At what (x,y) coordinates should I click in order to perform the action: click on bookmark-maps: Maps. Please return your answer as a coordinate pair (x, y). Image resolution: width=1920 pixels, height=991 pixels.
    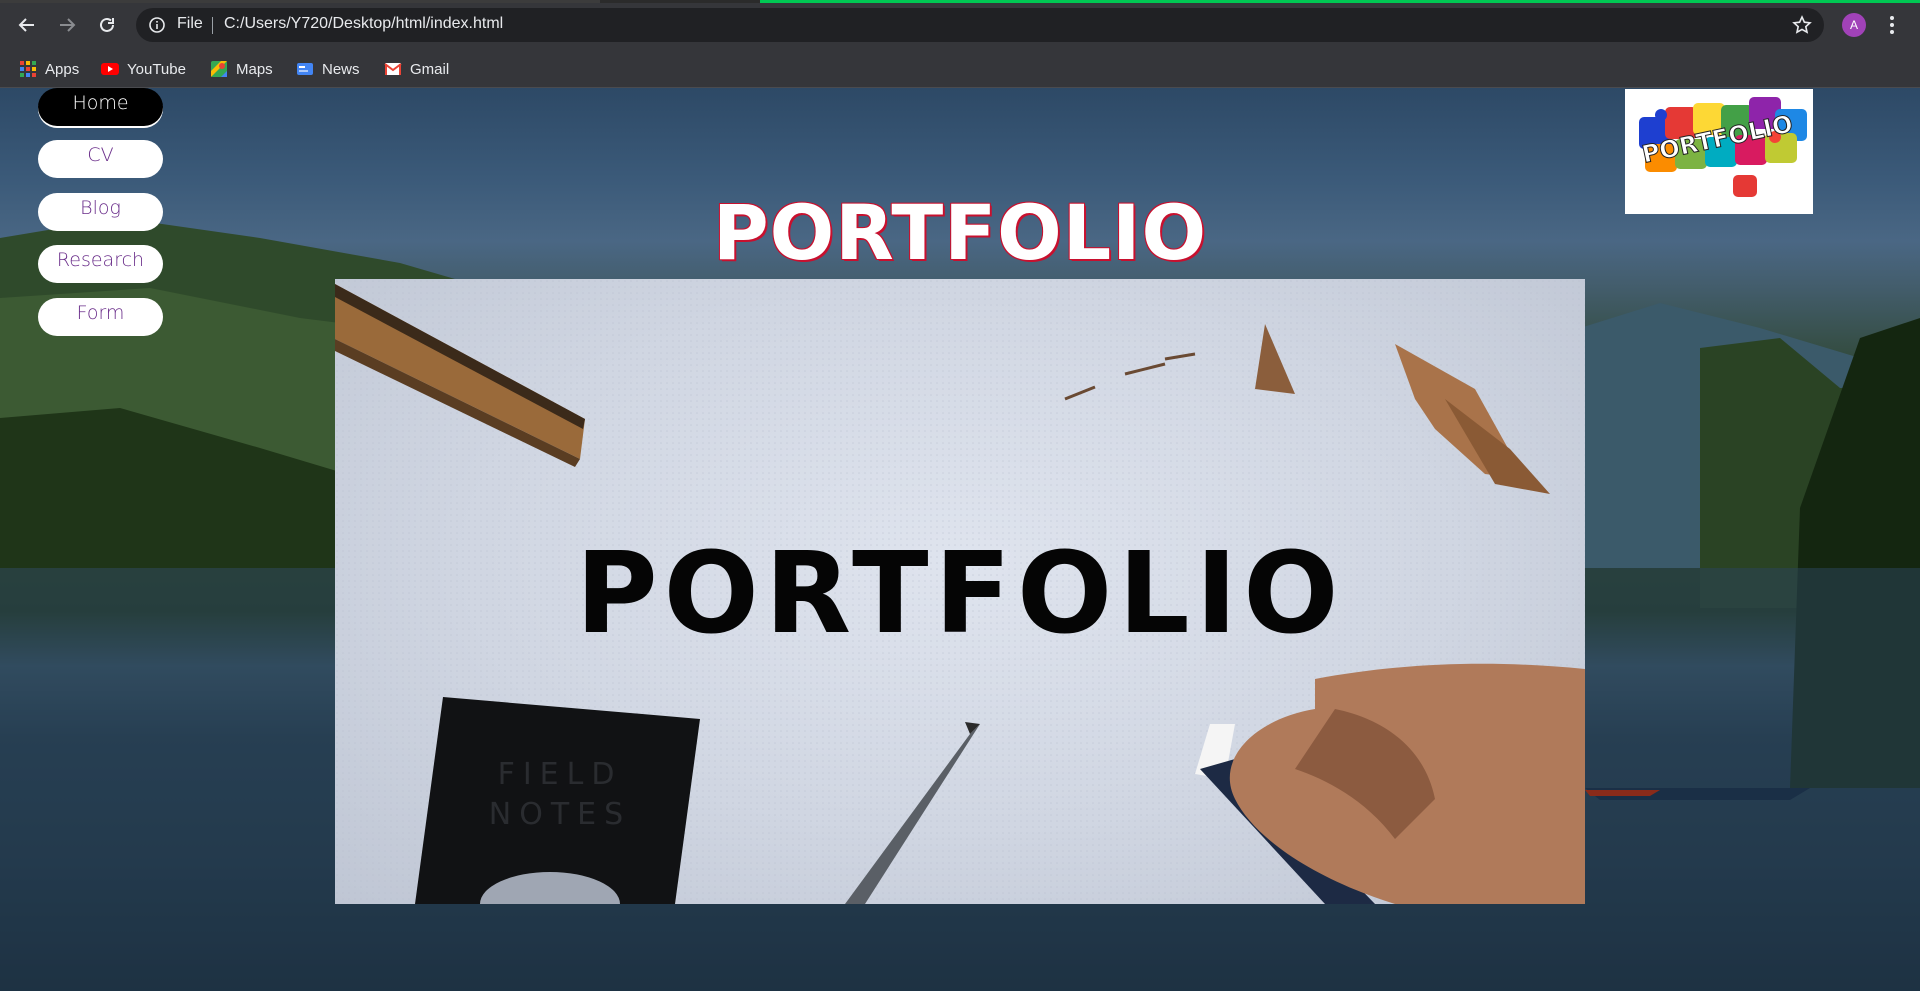
    Looking at the image, I should click on (241, 69).